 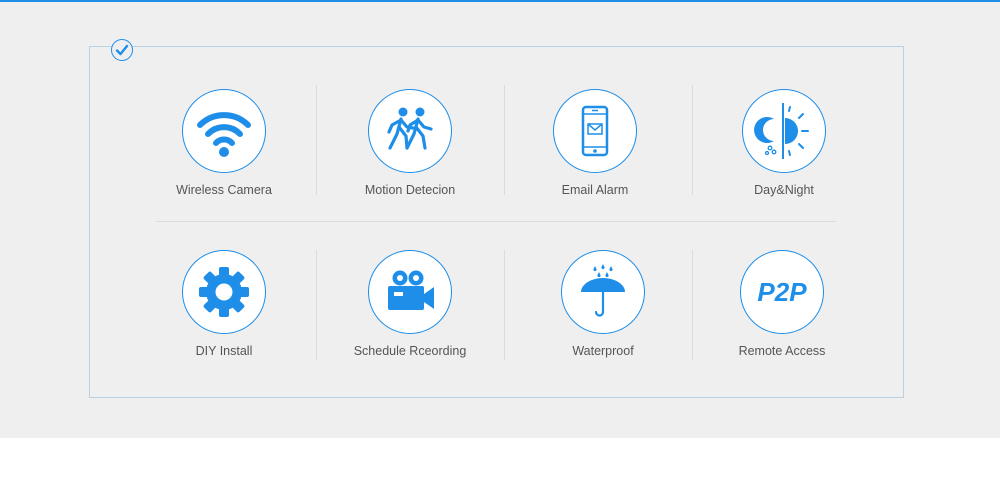 What do you see at coordinates (224, 292) in the screenshot?
I see `gear-icon` at bounding box center [224, 292].